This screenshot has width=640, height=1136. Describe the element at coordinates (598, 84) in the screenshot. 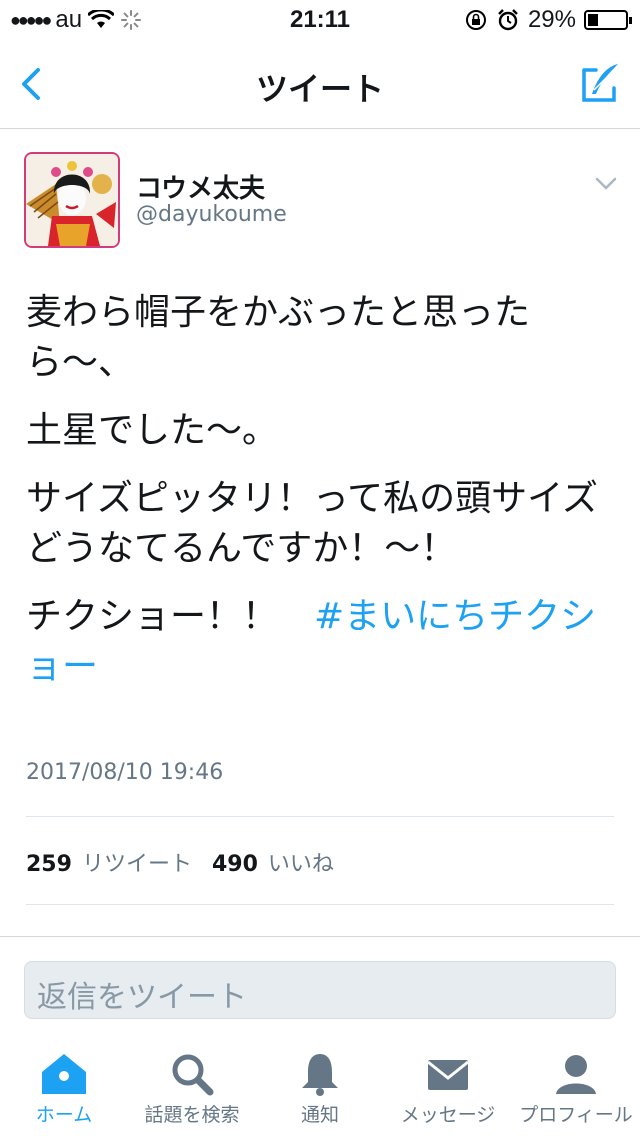

I see `compose-tweet-icon` at that location.